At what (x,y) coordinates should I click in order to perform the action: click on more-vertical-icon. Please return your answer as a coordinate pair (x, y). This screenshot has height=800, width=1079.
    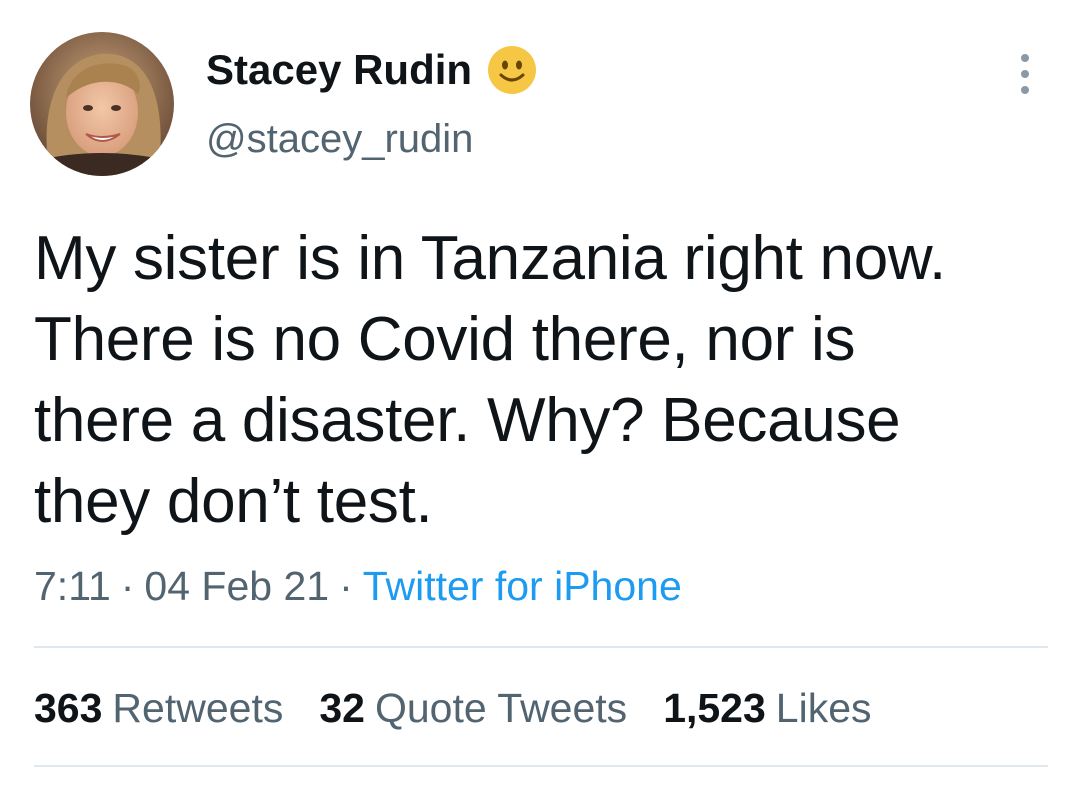
    Looking at the image, I should click on (1025, 74).